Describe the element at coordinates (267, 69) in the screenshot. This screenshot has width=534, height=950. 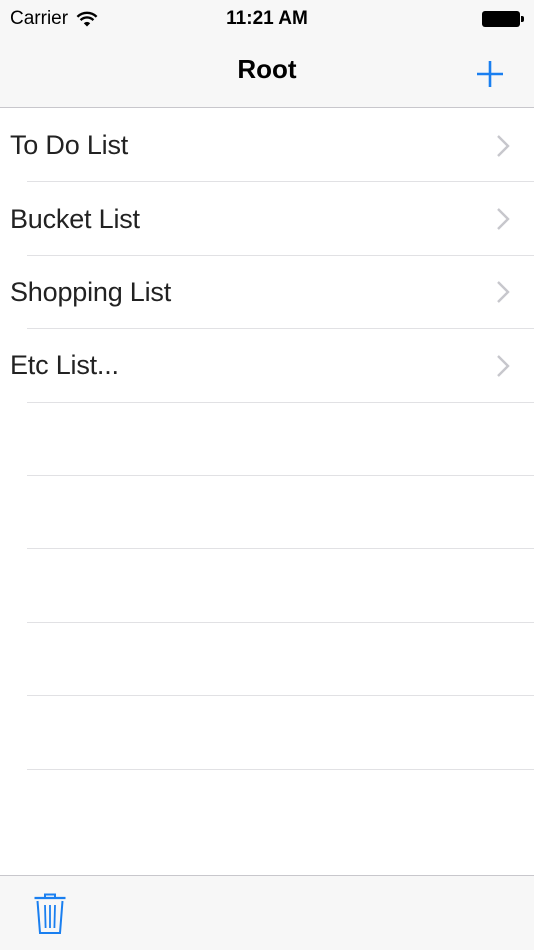
I see `page-title: Root` at that location.